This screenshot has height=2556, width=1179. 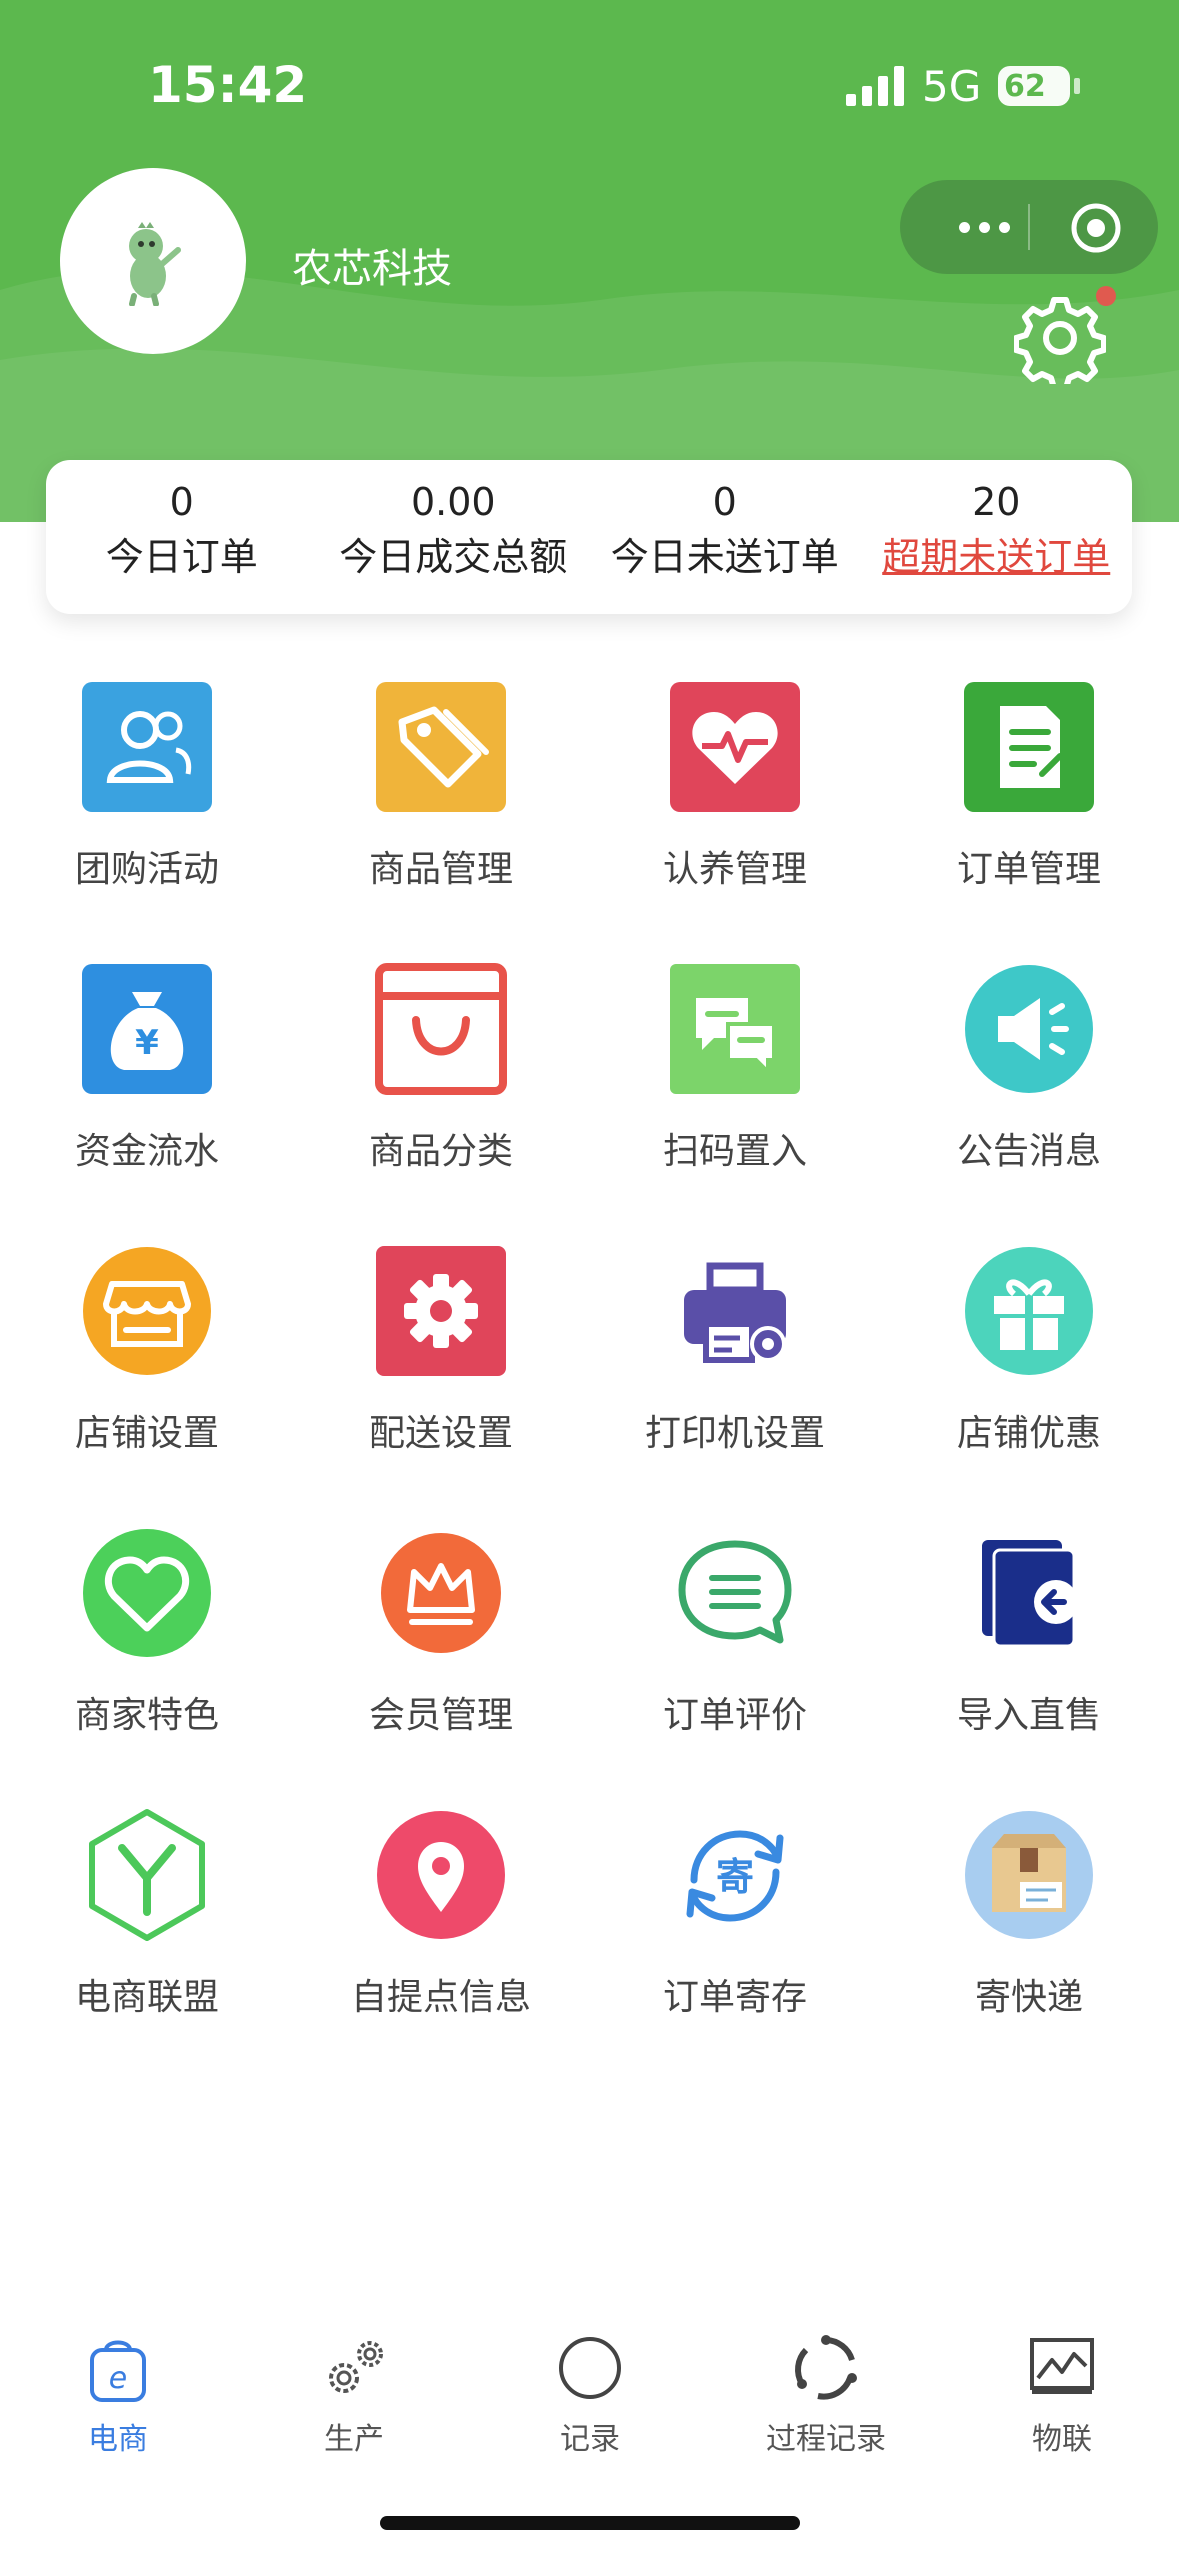 I want to click on grid-item-order-deposit: 寄 订单寄存, so click(x=720, y=1938).